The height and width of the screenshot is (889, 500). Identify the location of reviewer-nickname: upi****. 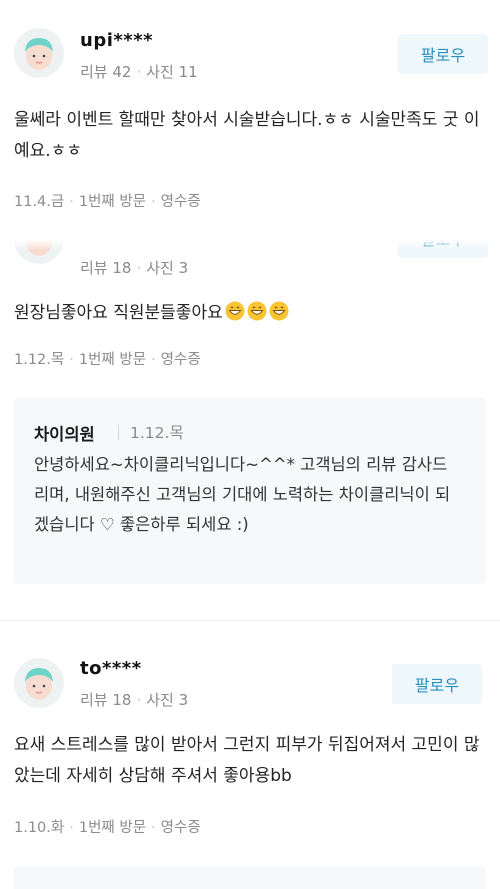
(116, 40).